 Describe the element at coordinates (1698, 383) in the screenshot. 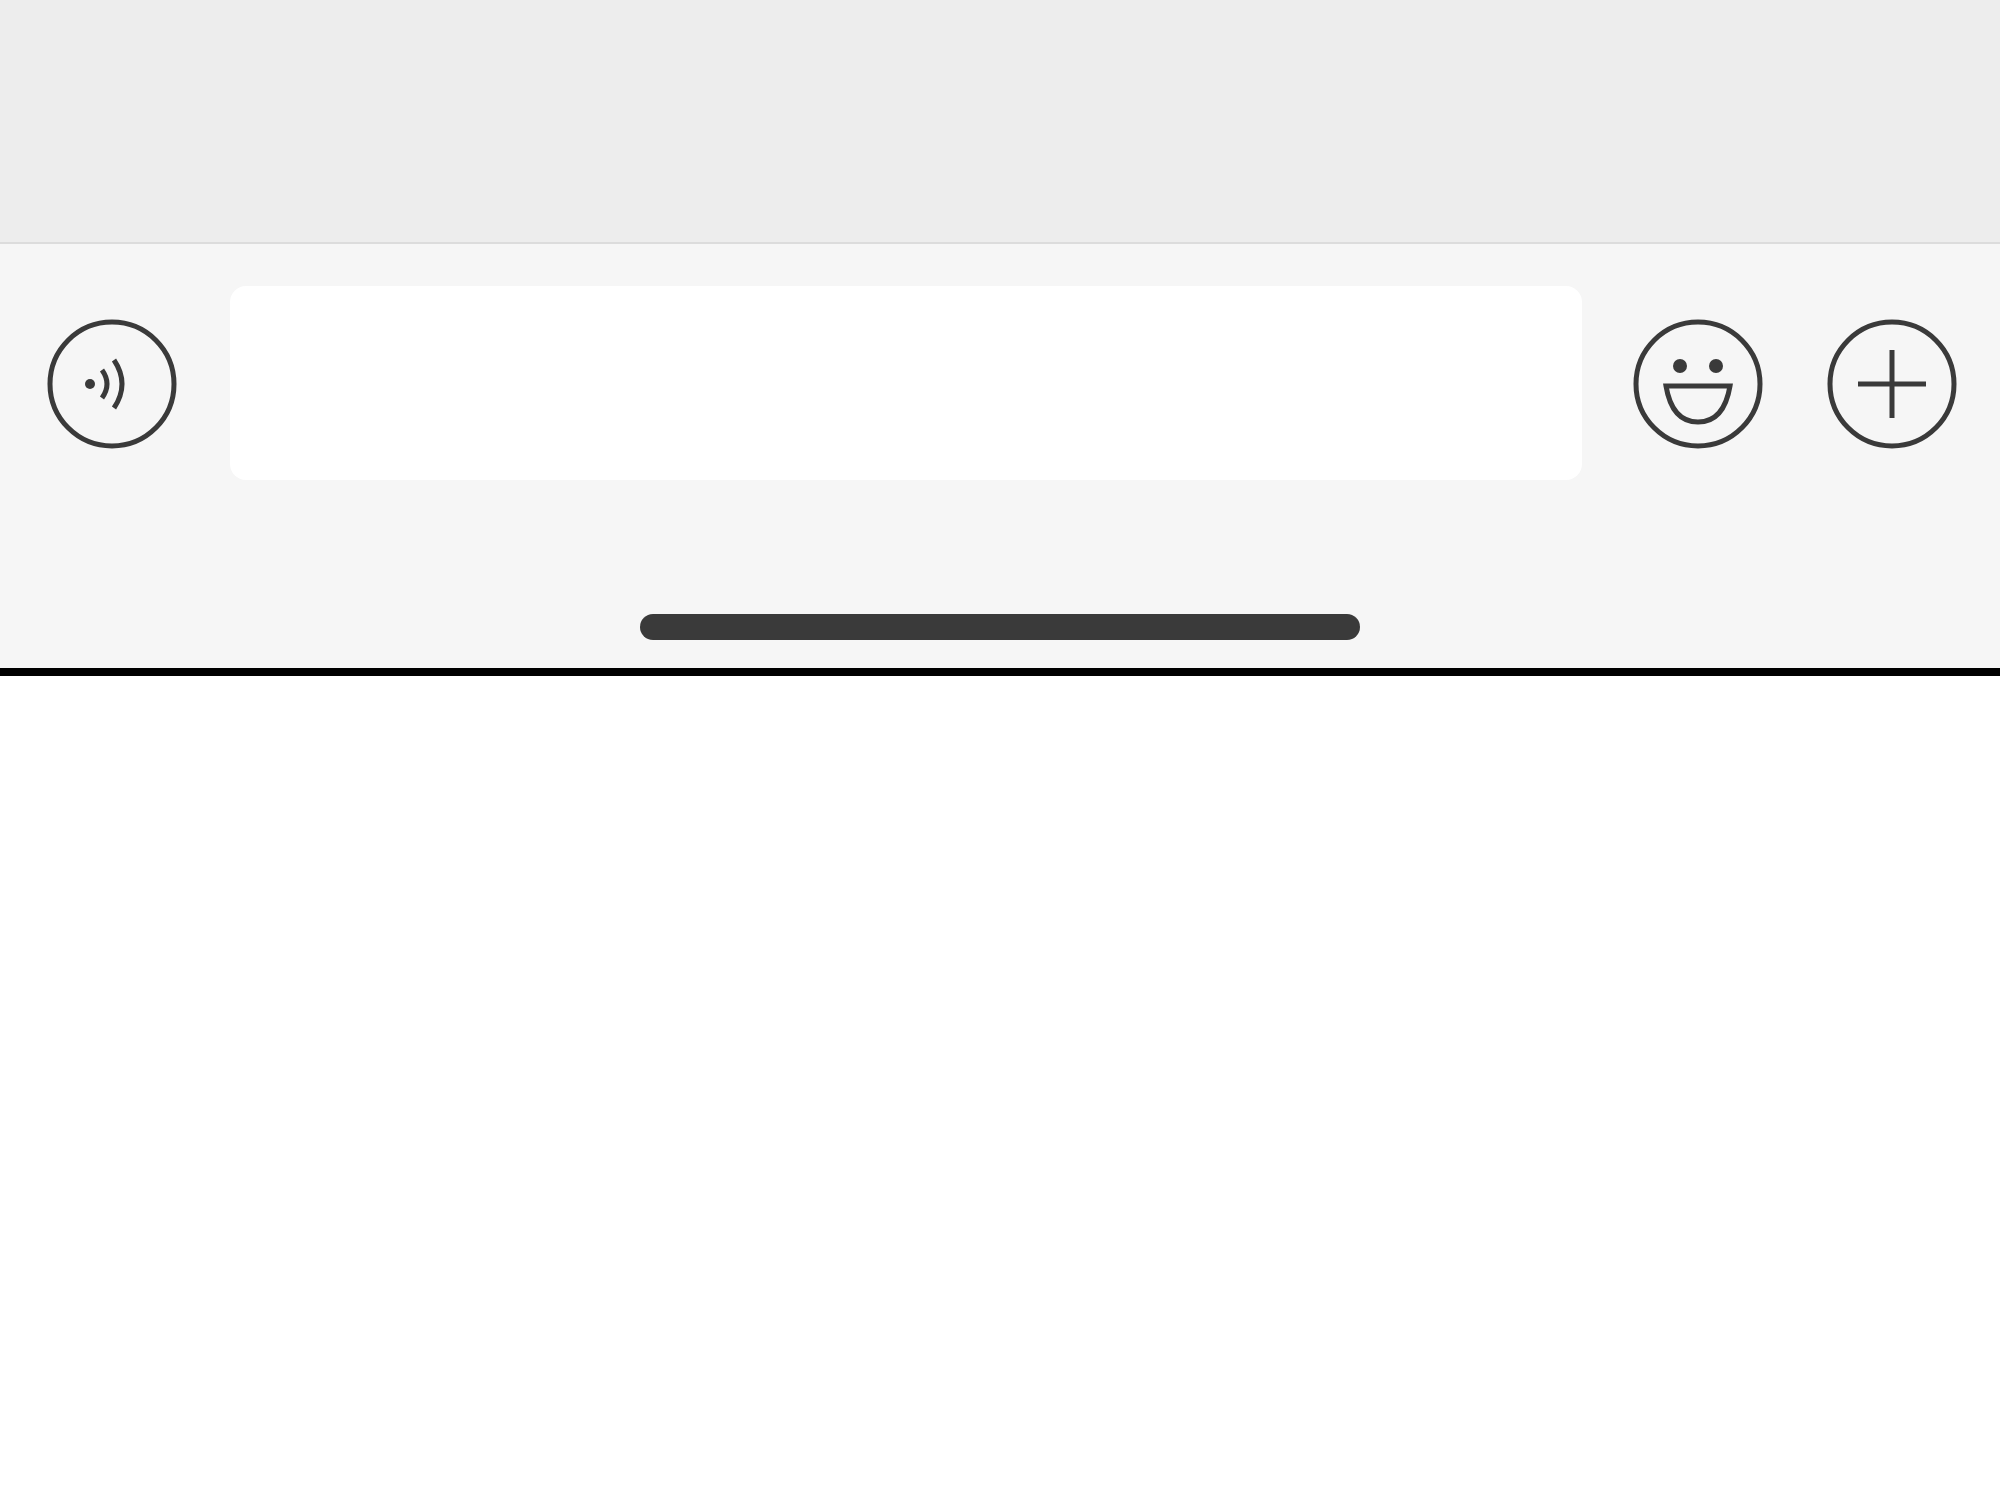

I see `smiley-icon` at that location.